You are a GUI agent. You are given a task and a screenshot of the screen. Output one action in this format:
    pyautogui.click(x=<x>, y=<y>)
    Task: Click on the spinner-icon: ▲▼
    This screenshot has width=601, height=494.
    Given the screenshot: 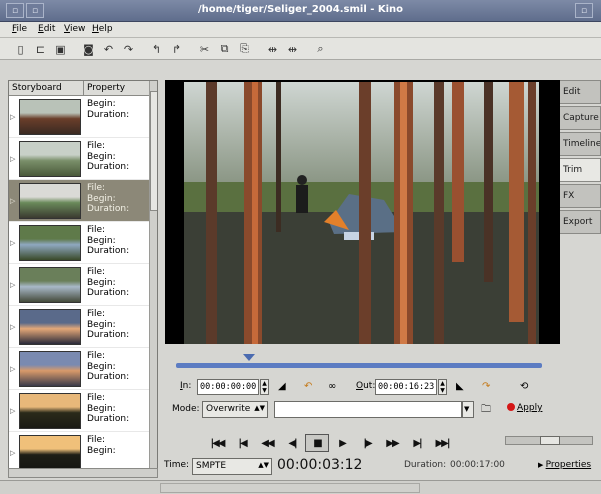 What is the action you would take?
    pyautogui.click(x=263, y=465)
    